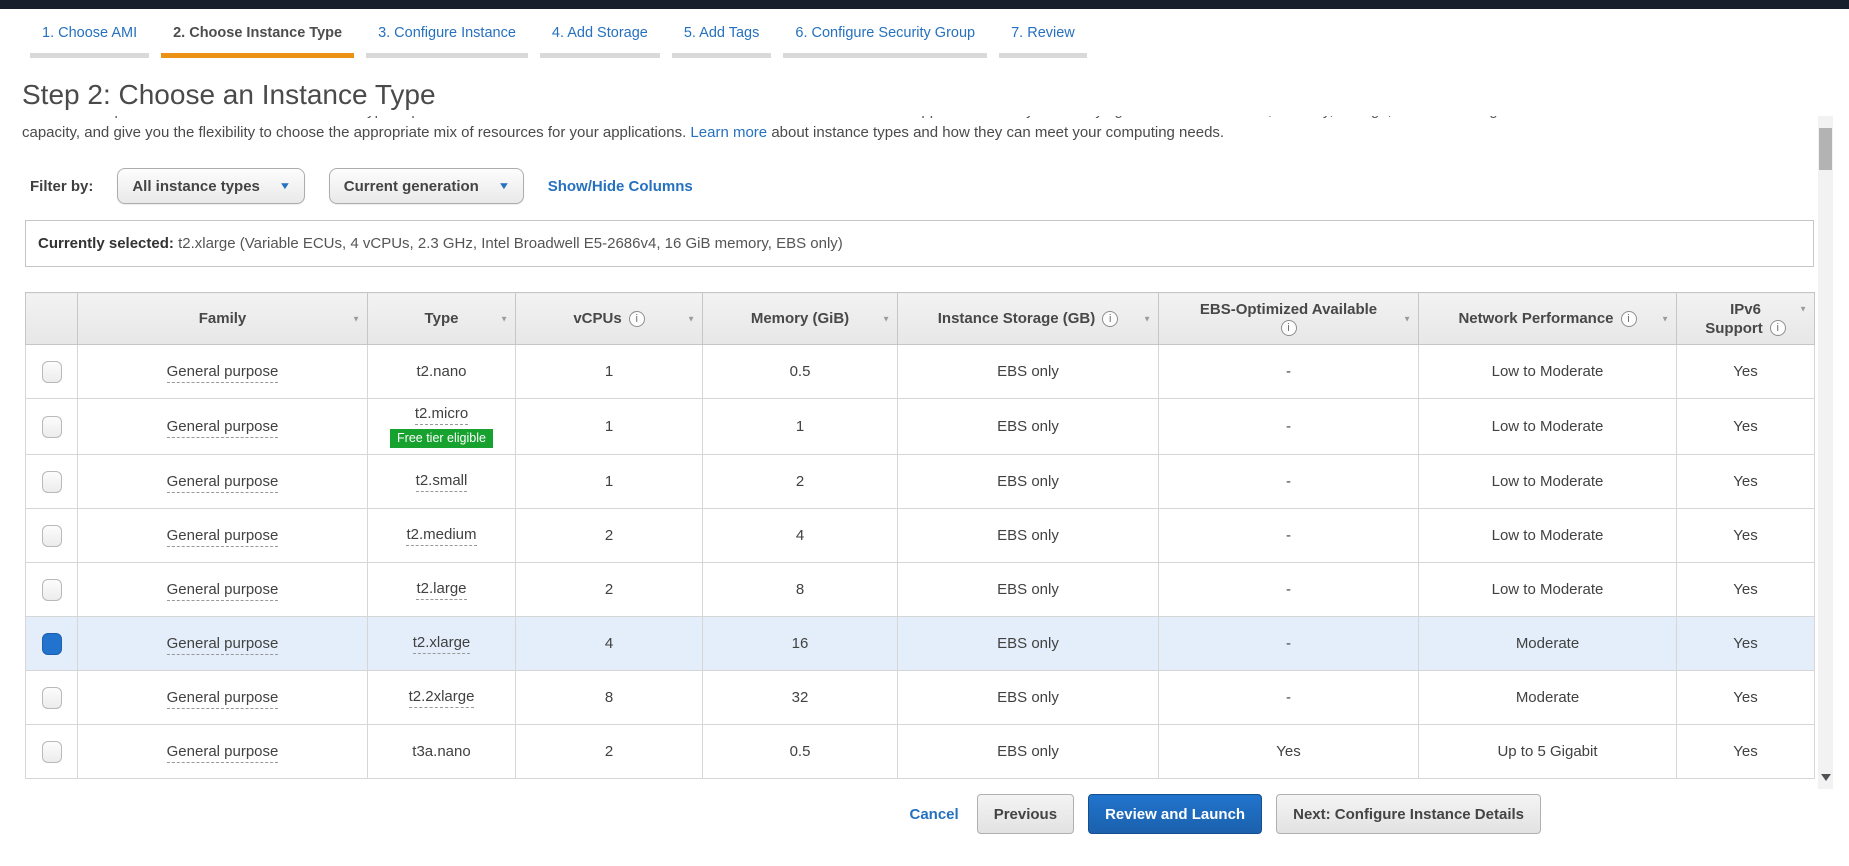 The height and width of the screenshot is (866, 1849). I want to click on previous-button: Previous, so click(1025, 814).